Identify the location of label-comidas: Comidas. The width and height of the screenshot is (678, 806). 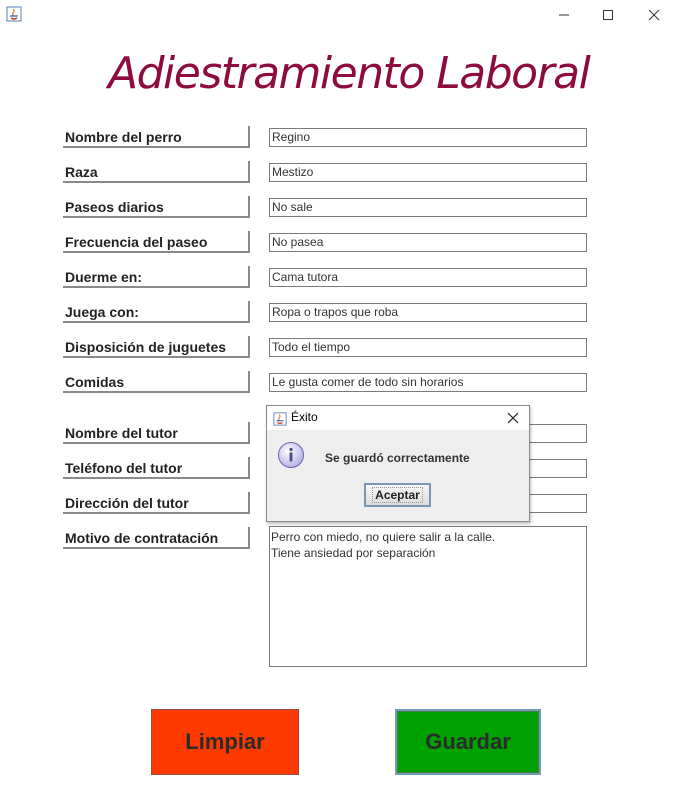
(156, 382).